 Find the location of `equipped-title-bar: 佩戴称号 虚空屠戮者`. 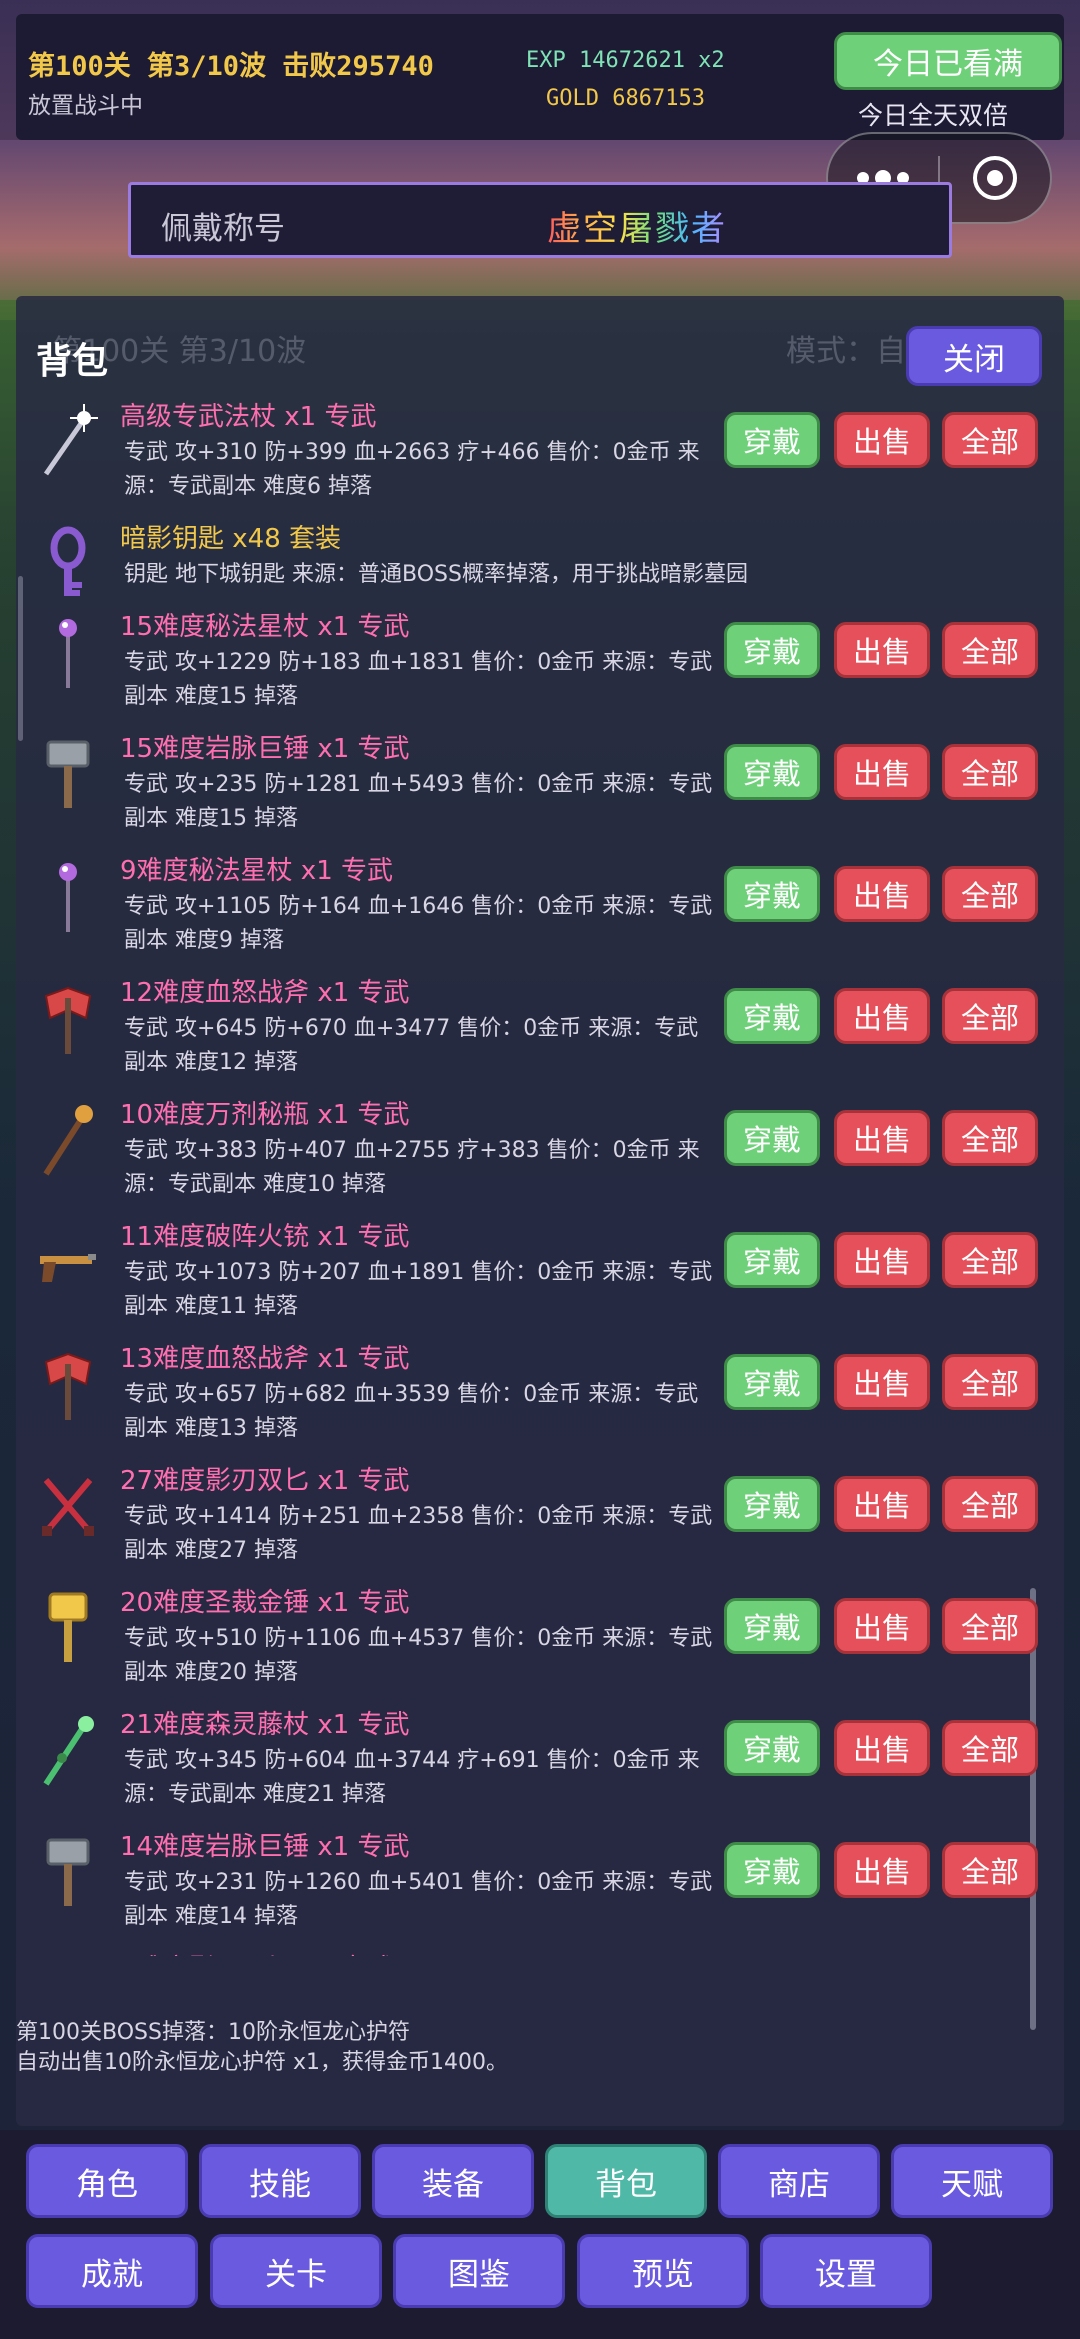

equipped-title-bar: 佩戴称号 虚空屠戮者 is located at coordinates (540, 220).